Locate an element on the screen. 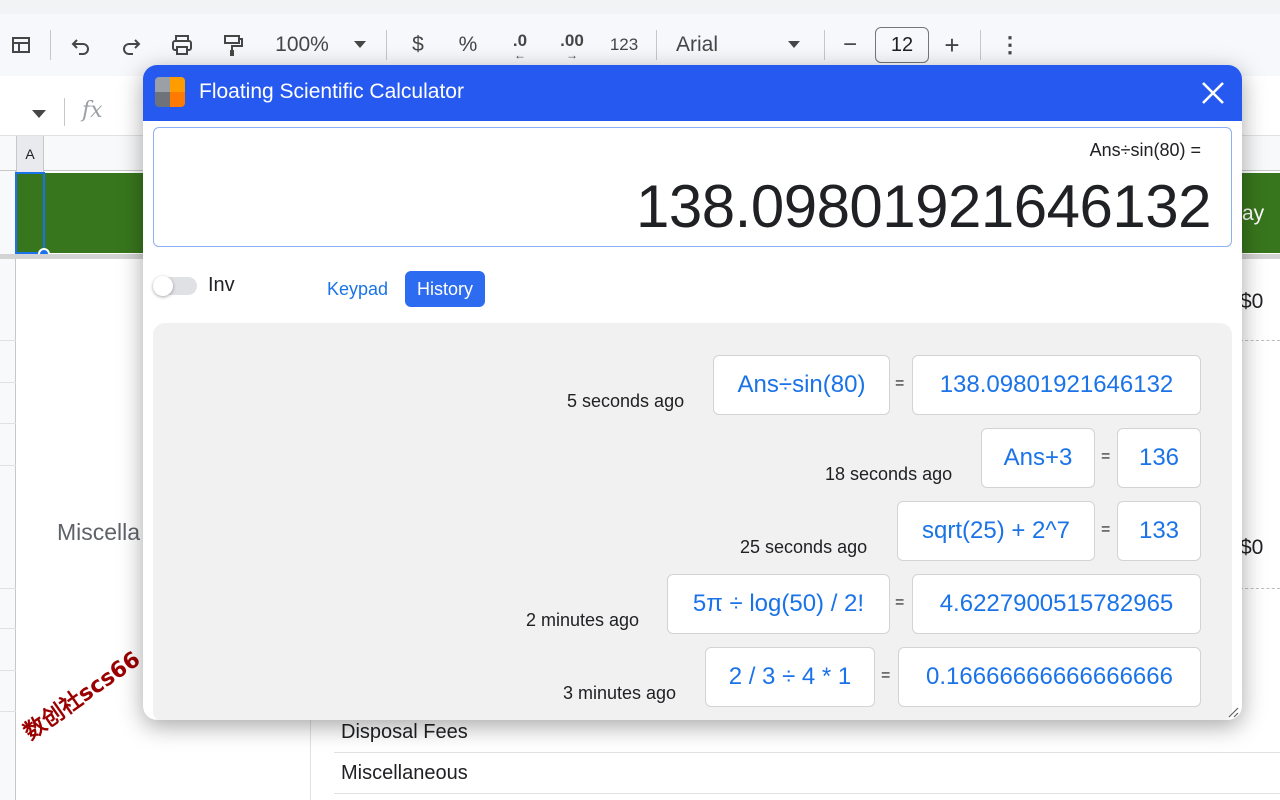  font-size-value: 12 is located at coordinates (902, 44).